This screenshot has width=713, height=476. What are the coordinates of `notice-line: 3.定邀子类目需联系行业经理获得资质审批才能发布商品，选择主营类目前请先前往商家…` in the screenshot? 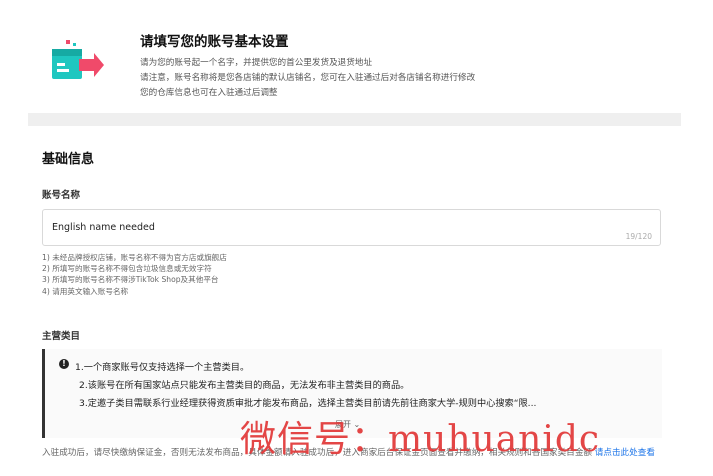 It's located at (308, 403).